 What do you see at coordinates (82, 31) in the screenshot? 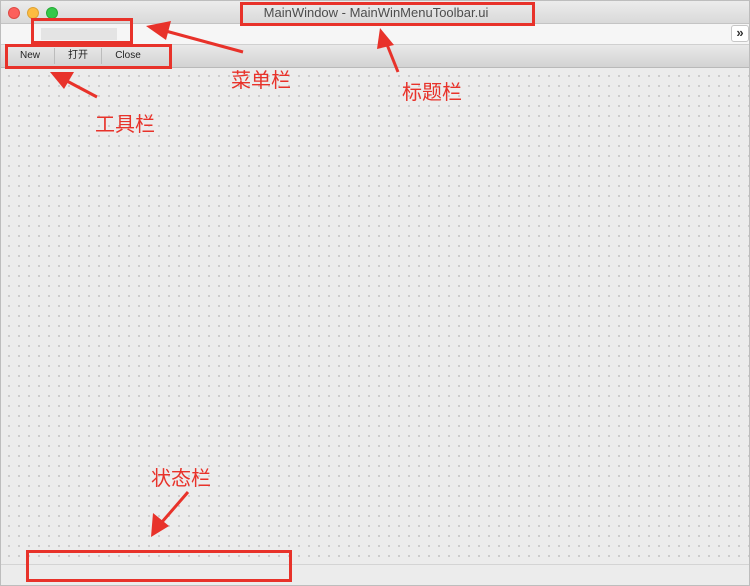
I see `menubar-highlight-box` at bounding box center [82, 31].